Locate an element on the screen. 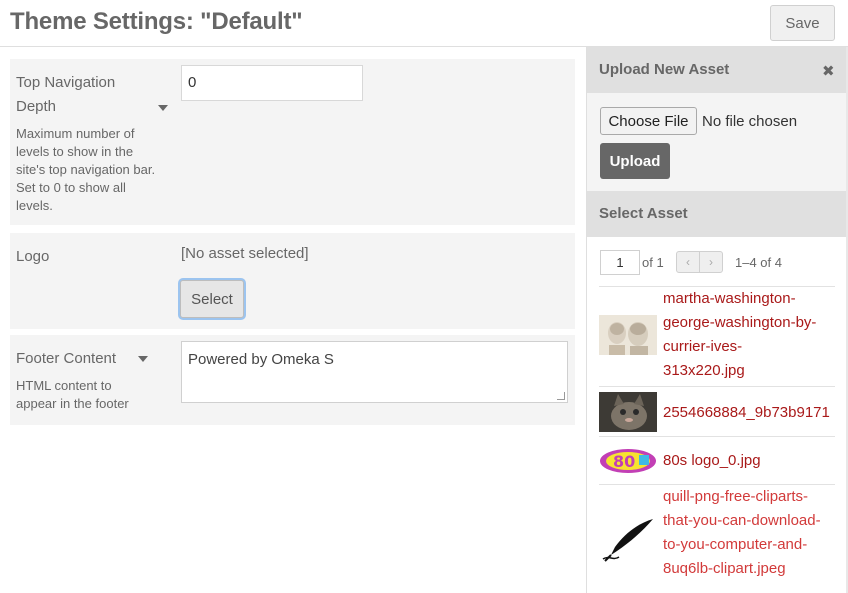  select-asset-button: Select is located at coordinates (212, 299).